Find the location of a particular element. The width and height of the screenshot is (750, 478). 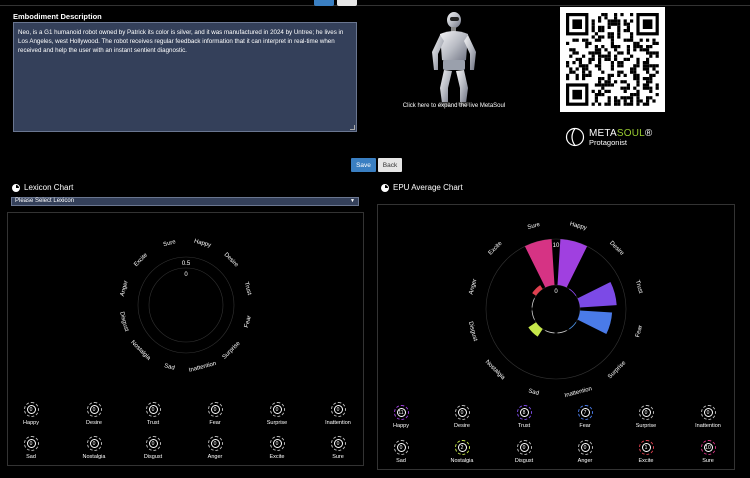

dial-disgust: 0 Disgust is located at coordinates (153, 448).